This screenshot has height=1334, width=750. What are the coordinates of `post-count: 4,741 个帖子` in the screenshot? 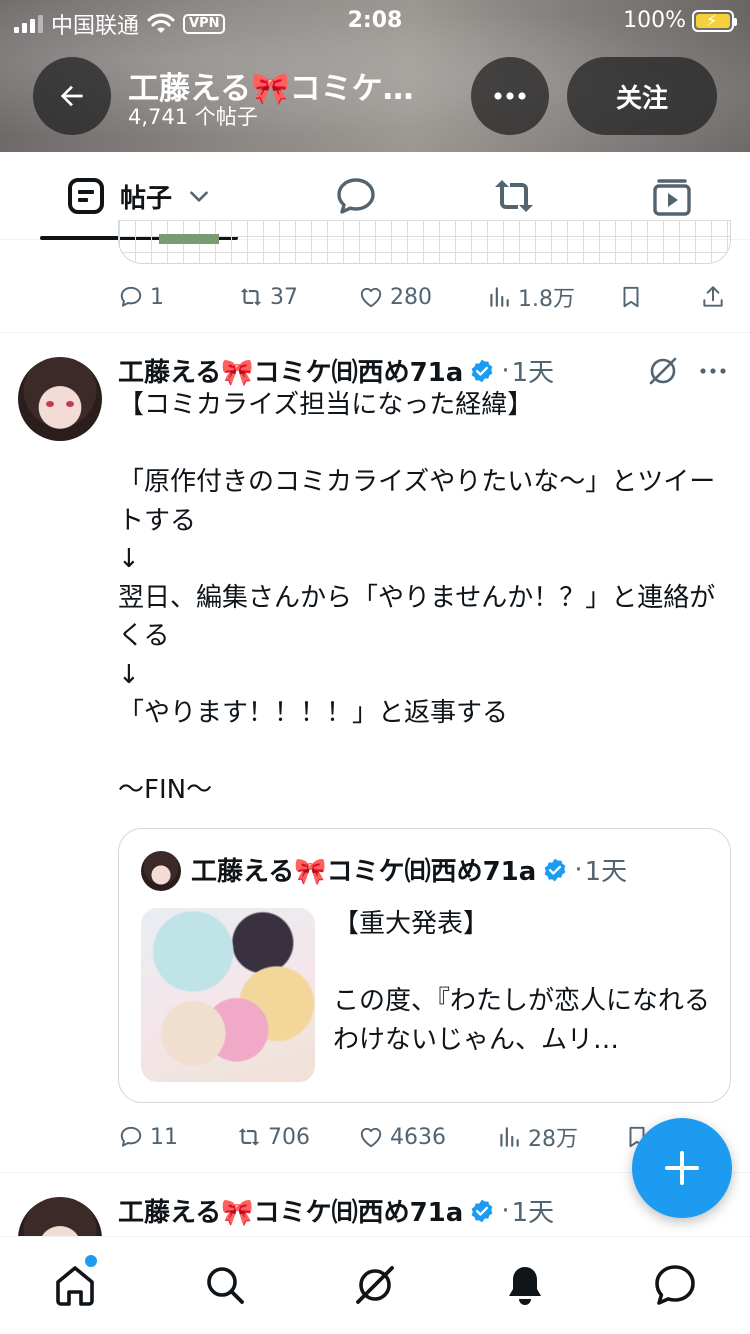 It's located at (193, 117).